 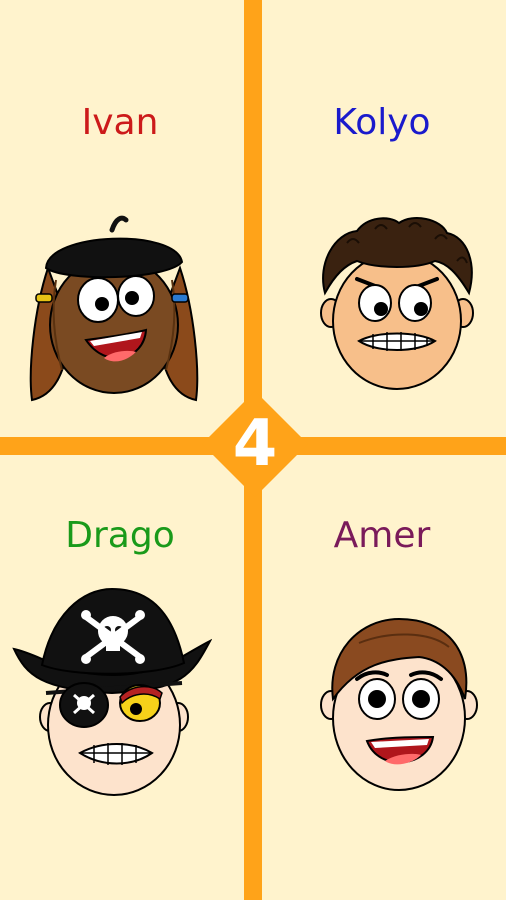 I want to click on pirate-avatar, so click(x=112, y=695).